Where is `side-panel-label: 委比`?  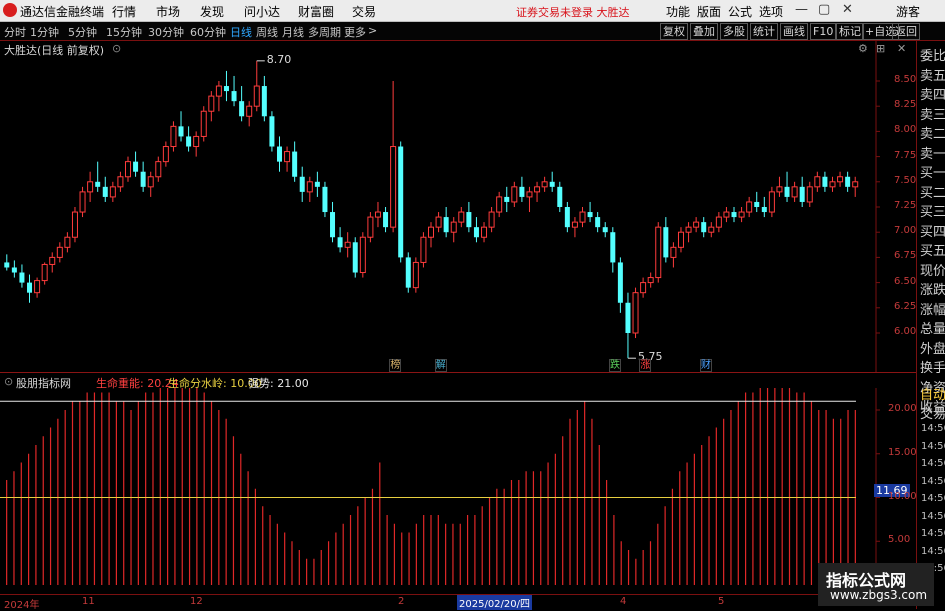
side-panel-label: 委比 is located at coordinates (932, 54).